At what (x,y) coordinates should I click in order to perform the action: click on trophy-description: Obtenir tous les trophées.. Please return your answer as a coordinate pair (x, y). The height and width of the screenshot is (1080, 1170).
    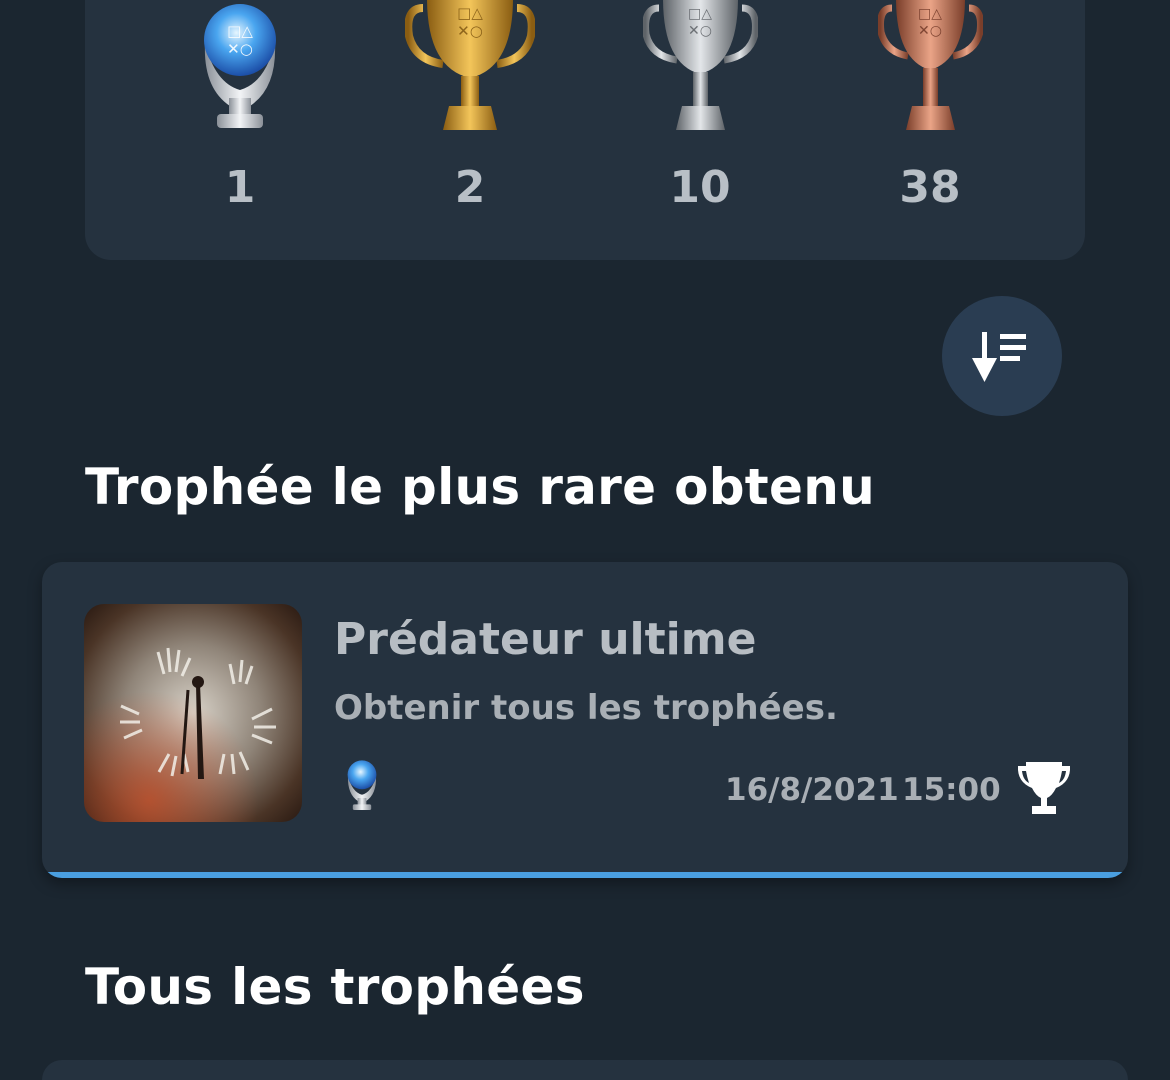
    Looking at the image, I should click on (586, 708).